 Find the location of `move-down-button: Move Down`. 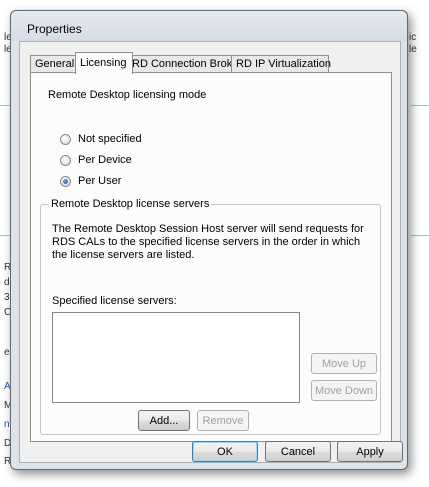

move-down-button: Move Down is located at coordinates (344, 390).